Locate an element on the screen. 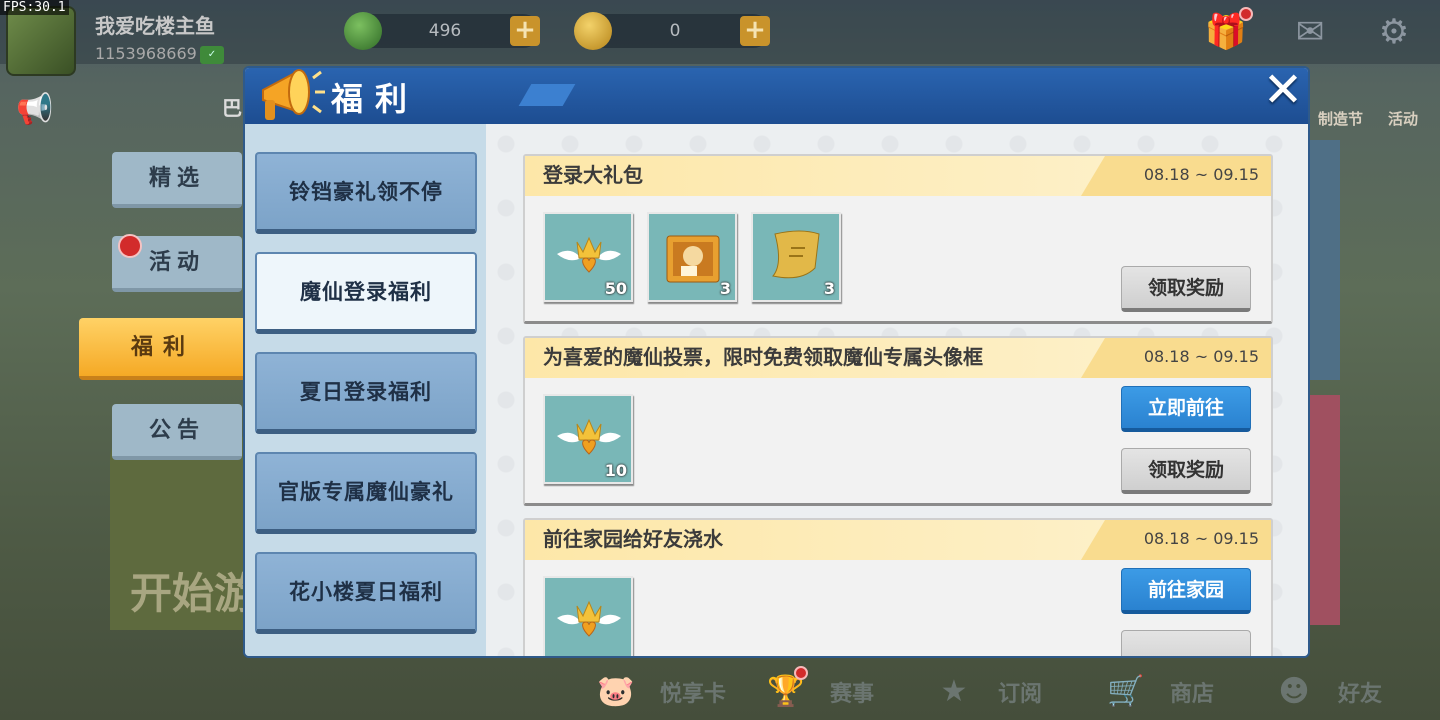 Image resolution: width=1440 pixels, height=720 pixels. nav-label: 订阅 is located at coordinates (1020, 694).